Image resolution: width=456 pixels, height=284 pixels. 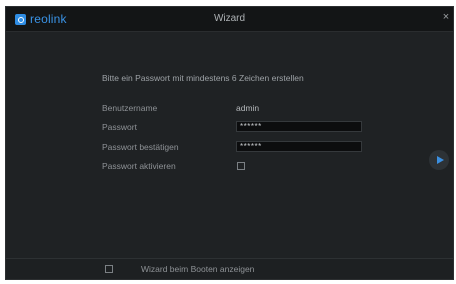 I want to click on username-row: Benutzername admin, so click(x=237, y=108).